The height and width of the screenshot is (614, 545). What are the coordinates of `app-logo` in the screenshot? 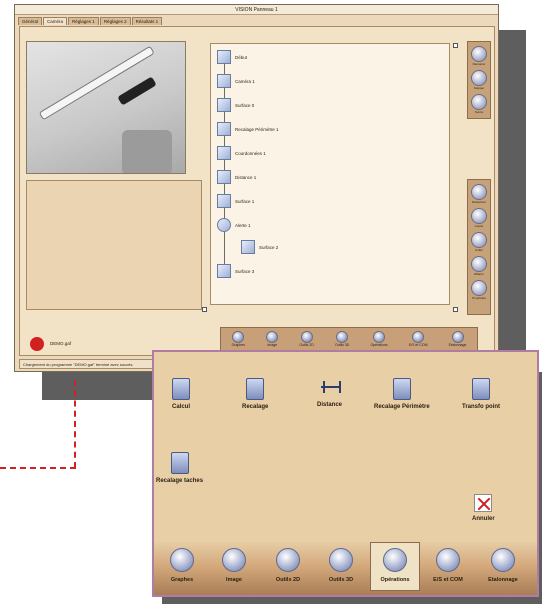 It's located at (37, 344).